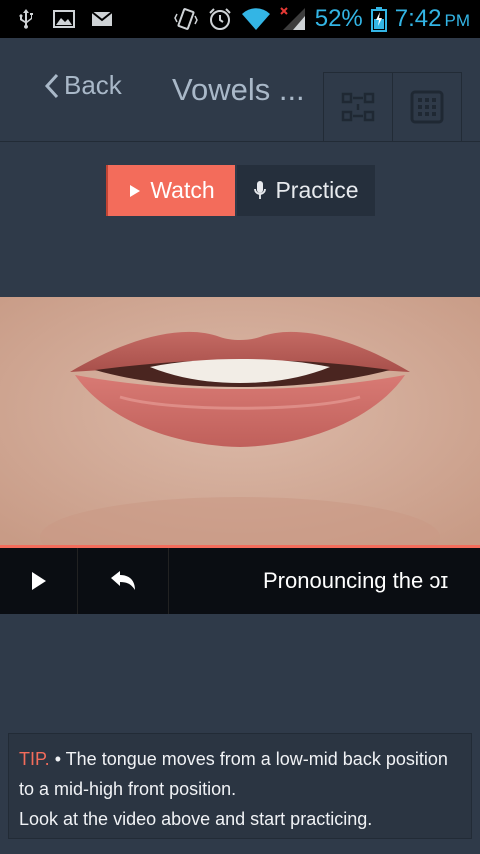  I want to click on alarm-icon, so click(220, 19).